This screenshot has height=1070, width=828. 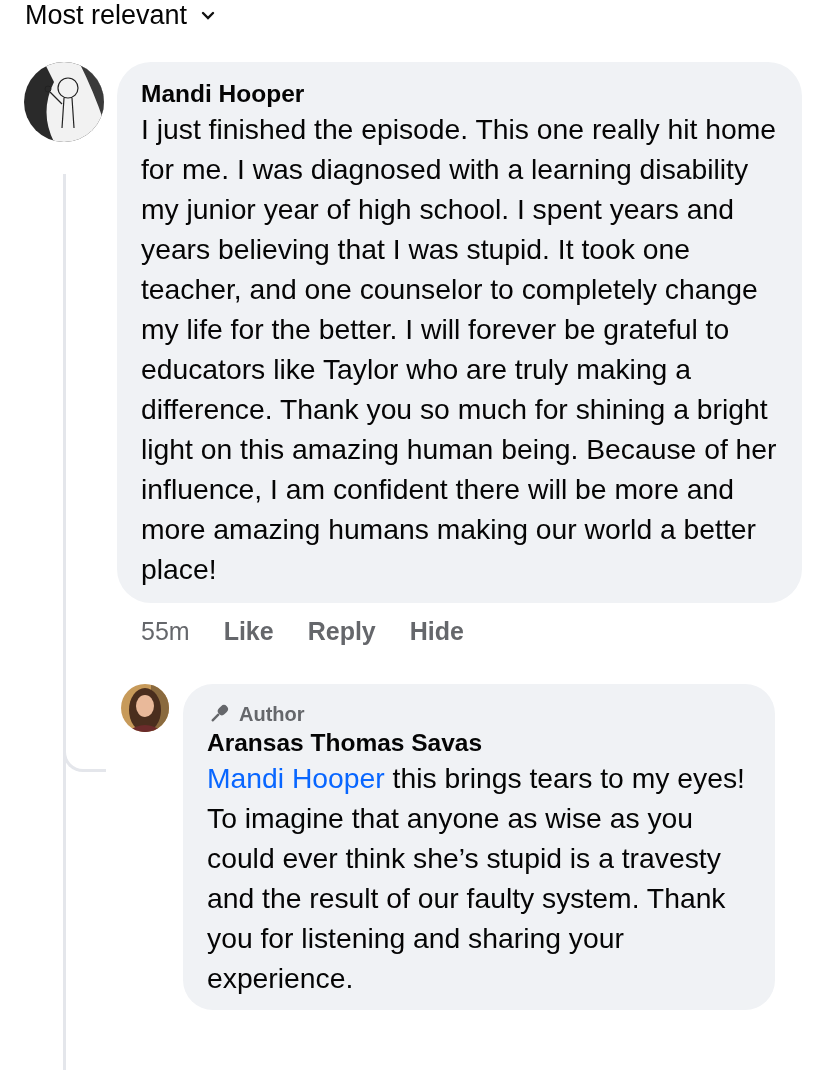 What do you see at coordinates (341, 631) in the screenshot?
I see `comment-action-link: Reply` at bounding box center [341, 631].